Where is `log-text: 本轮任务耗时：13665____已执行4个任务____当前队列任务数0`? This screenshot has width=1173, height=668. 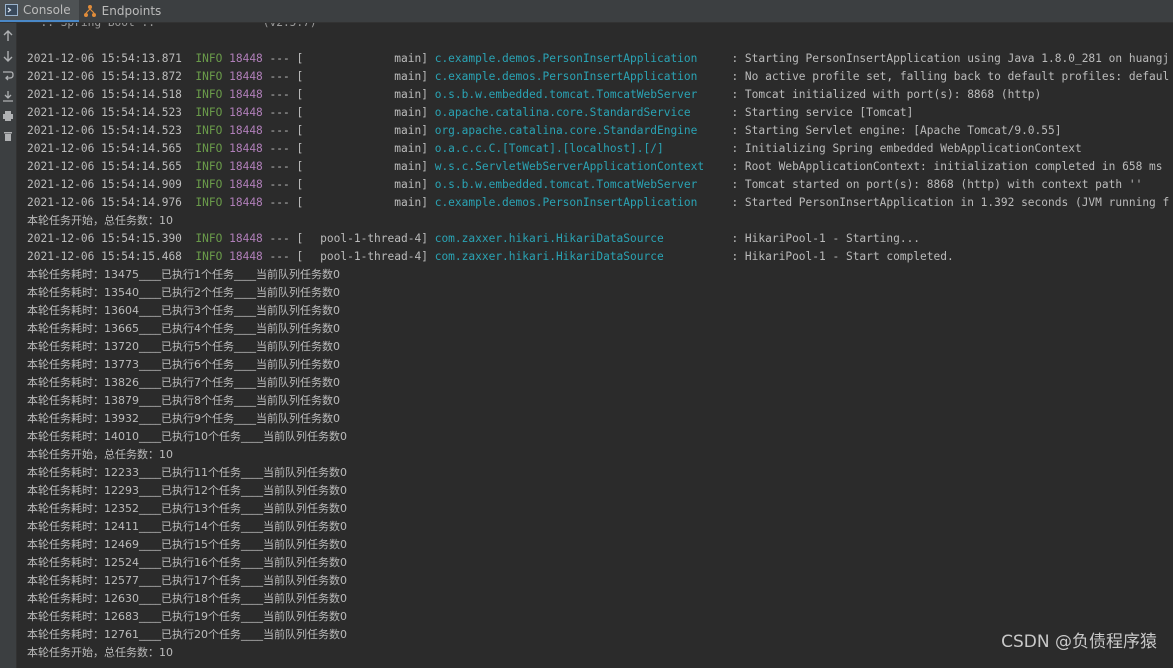
log-text: 本轮任务耗时：13665____已执行4个任务____当前队列任务数0 is located at coordinates (183, 328).